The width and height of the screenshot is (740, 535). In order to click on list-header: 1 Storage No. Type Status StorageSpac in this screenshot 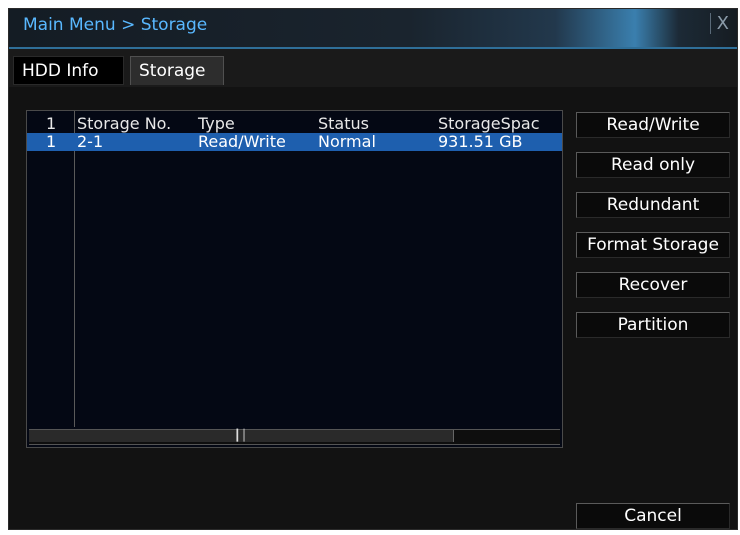, I will do `click(294, 124)`.